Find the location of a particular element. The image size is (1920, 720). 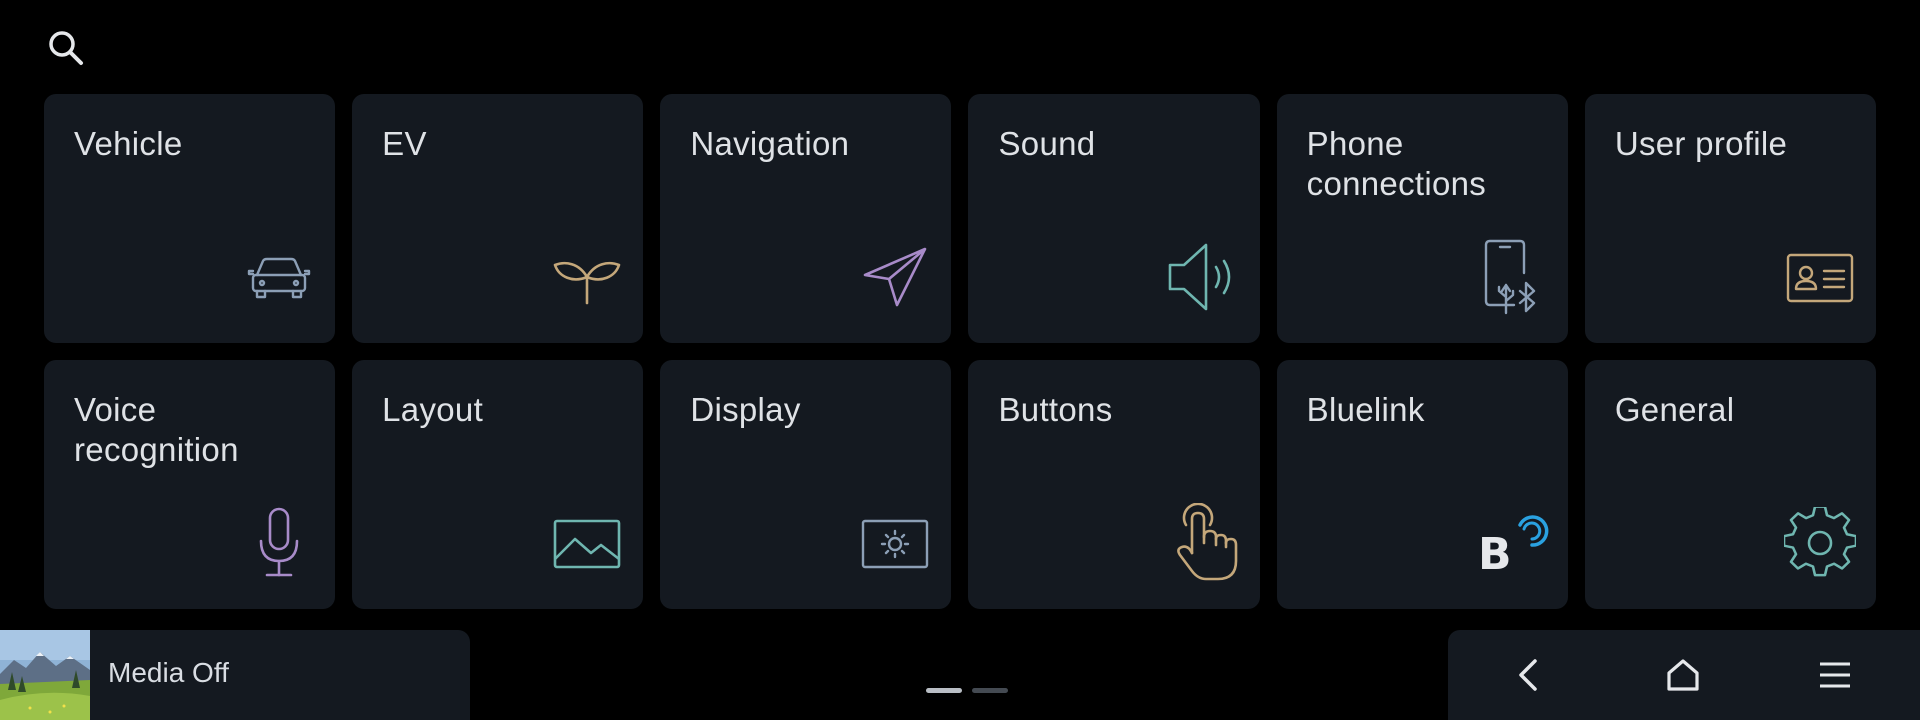

sprout-icon is located at coordinates (587, 277).